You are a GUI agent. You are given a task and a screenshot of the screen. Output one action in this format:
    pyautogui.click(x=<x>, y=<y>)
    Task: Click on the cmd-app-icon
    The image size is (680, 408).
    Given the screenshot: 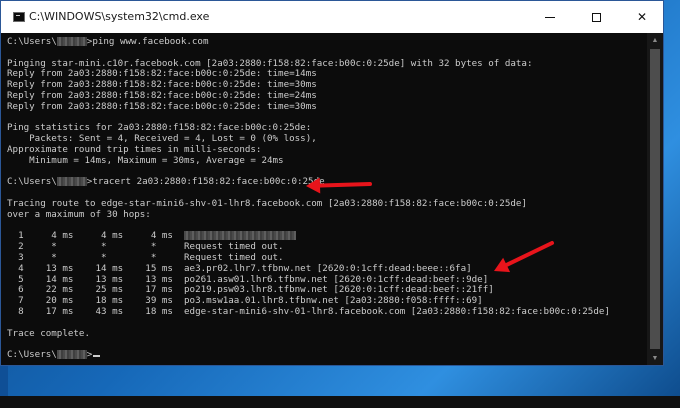 What is the action you would take?
    pyautogui.click(x=19, y=17)
    